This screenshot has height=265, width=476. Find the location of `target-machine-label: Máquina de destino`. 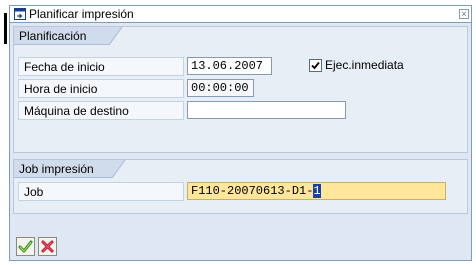

target-machine-label: Máquina de destino is located at coordinates (76, 111).